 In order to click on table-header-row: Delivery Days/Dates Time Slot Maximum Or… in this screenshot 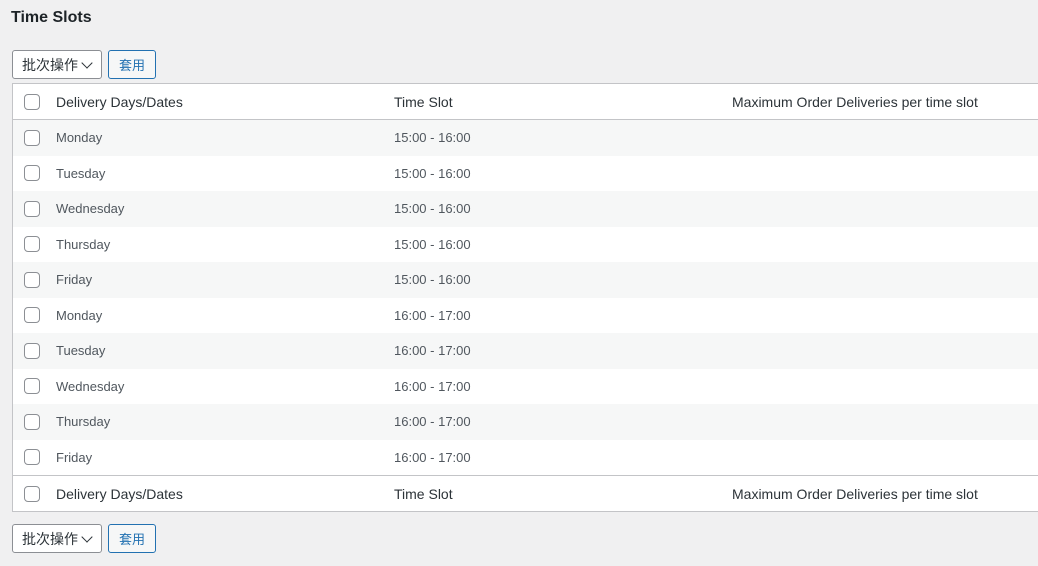, I will do `click(525, 102)`.